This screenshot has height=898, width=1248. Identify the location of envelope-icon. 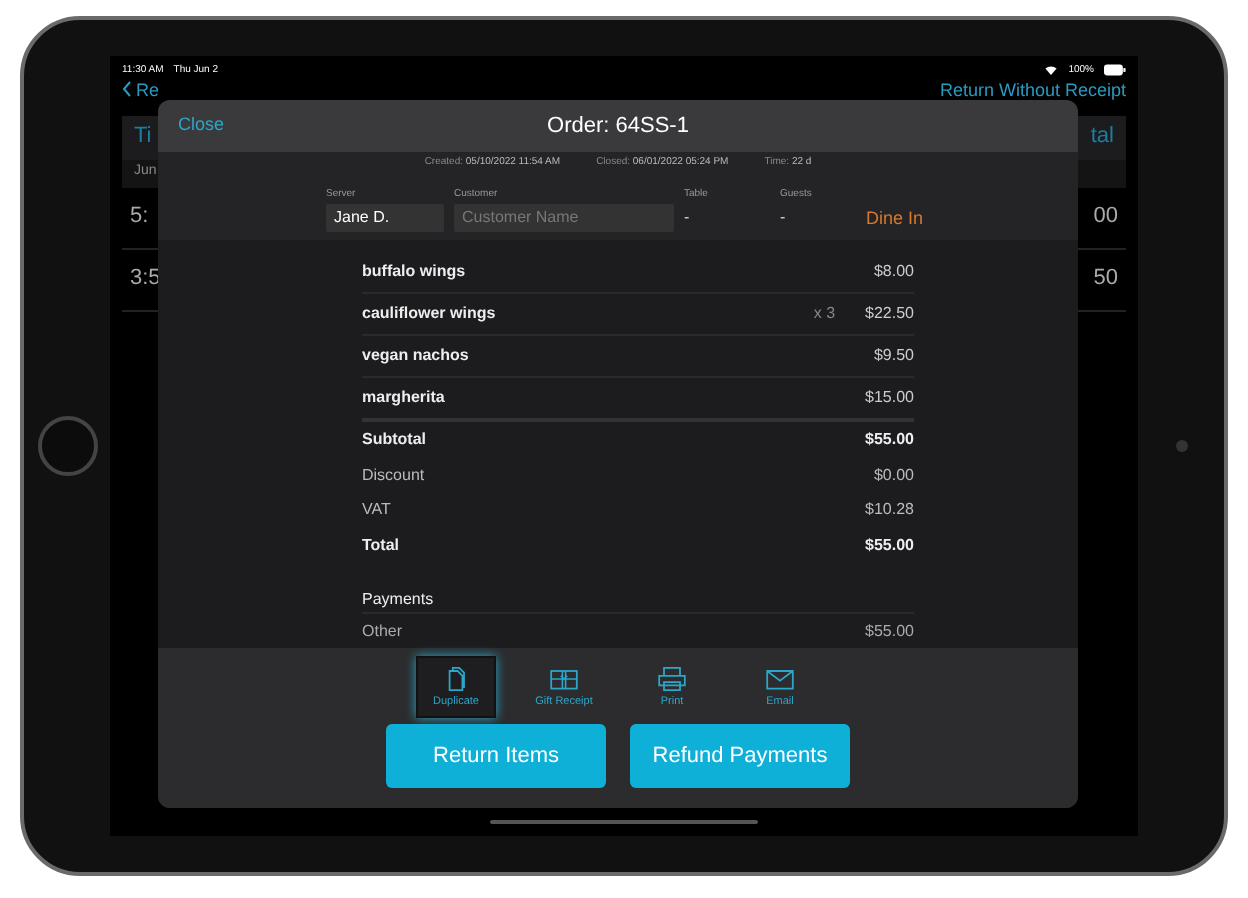
(780, 679).